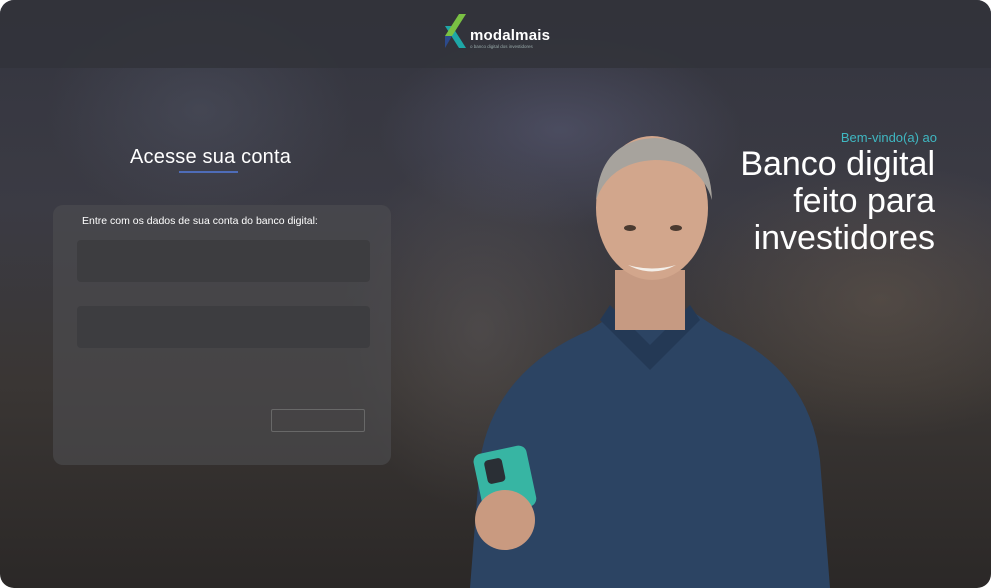 This screenshot has height=588, width=991. Describe the element at coordinates (455, 31) in the screenshot. I see `modalmais-logo-icon` at that location.